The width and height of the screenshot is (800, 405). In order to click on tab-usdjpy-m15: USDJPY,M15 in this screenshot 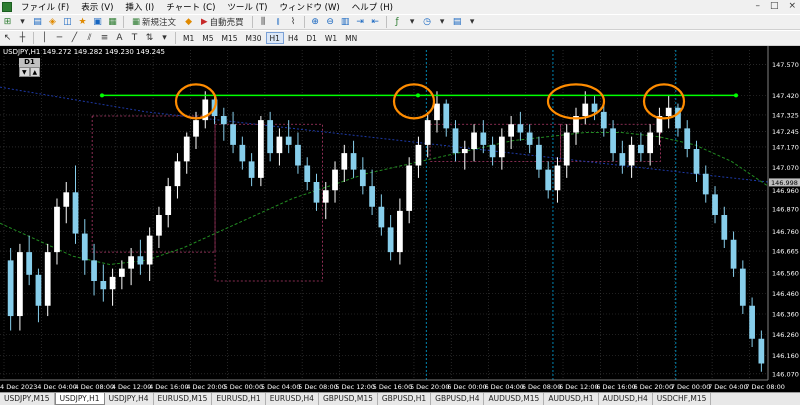, I will do `click(27, 399)`.